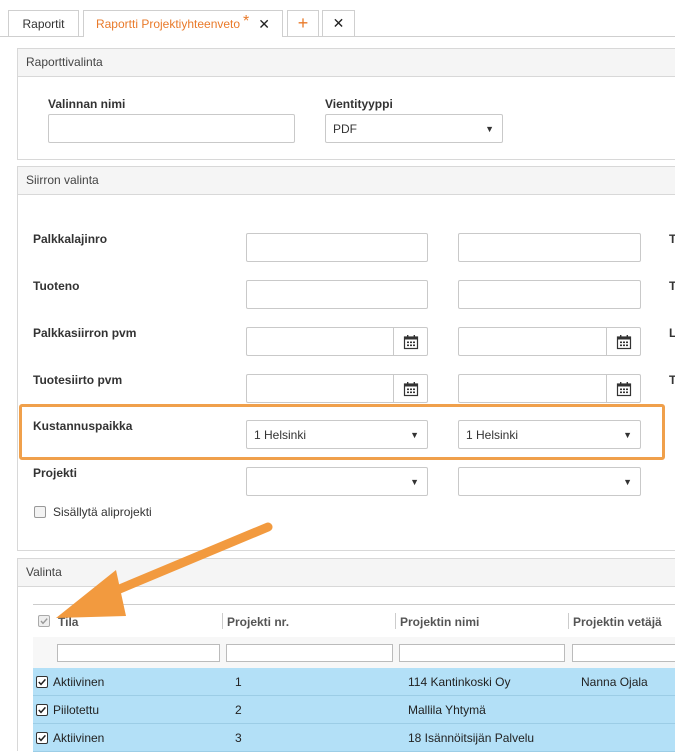  Describe the element at coordinates (164, 570) in the screenshot. I see `annotation-arrow-icon` at that location.